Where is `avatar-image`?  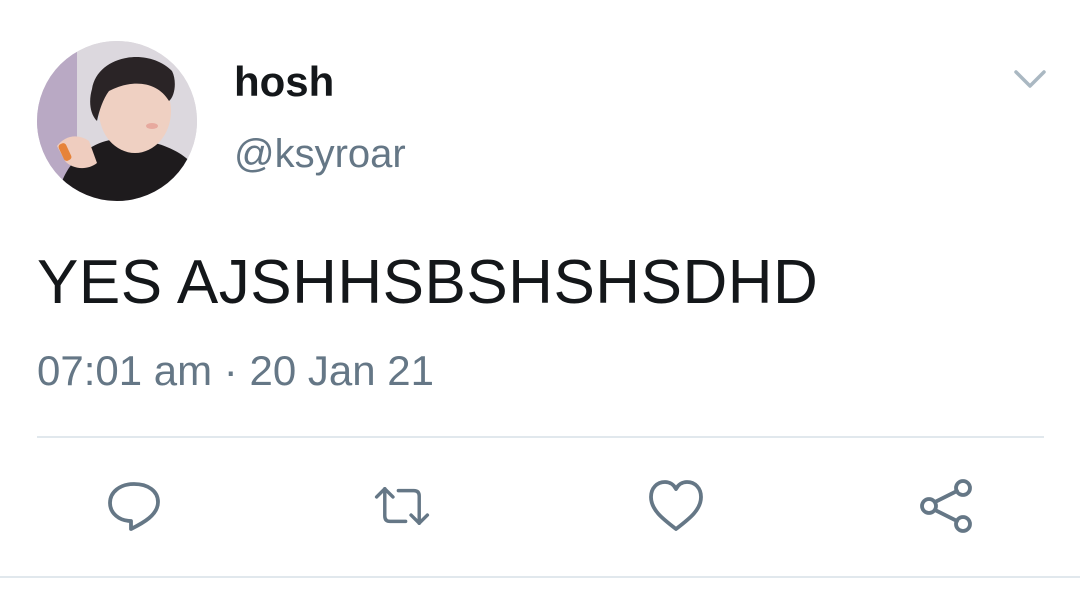 avatar-image is located at coordinates (117, 121).